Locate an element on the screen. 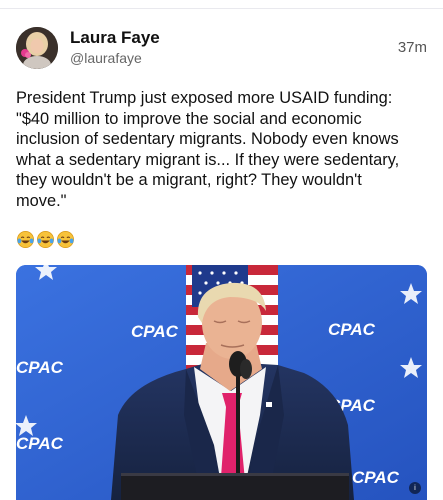 This screenshot has width=443, height=500. avatar-image is located at coordinates (37, 48).